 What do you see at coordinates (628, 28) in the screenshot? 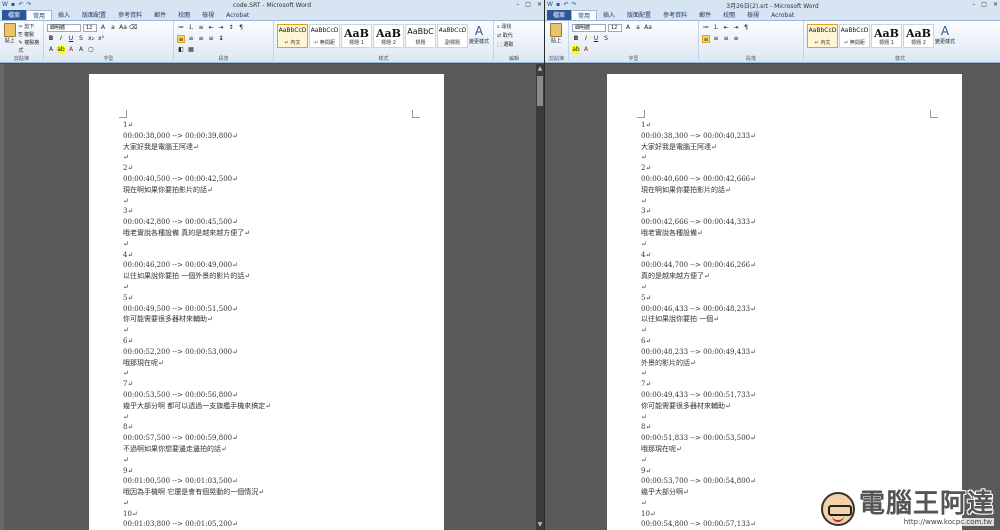
I see `grow-font-icon: A` at bounding box center [628, 28].